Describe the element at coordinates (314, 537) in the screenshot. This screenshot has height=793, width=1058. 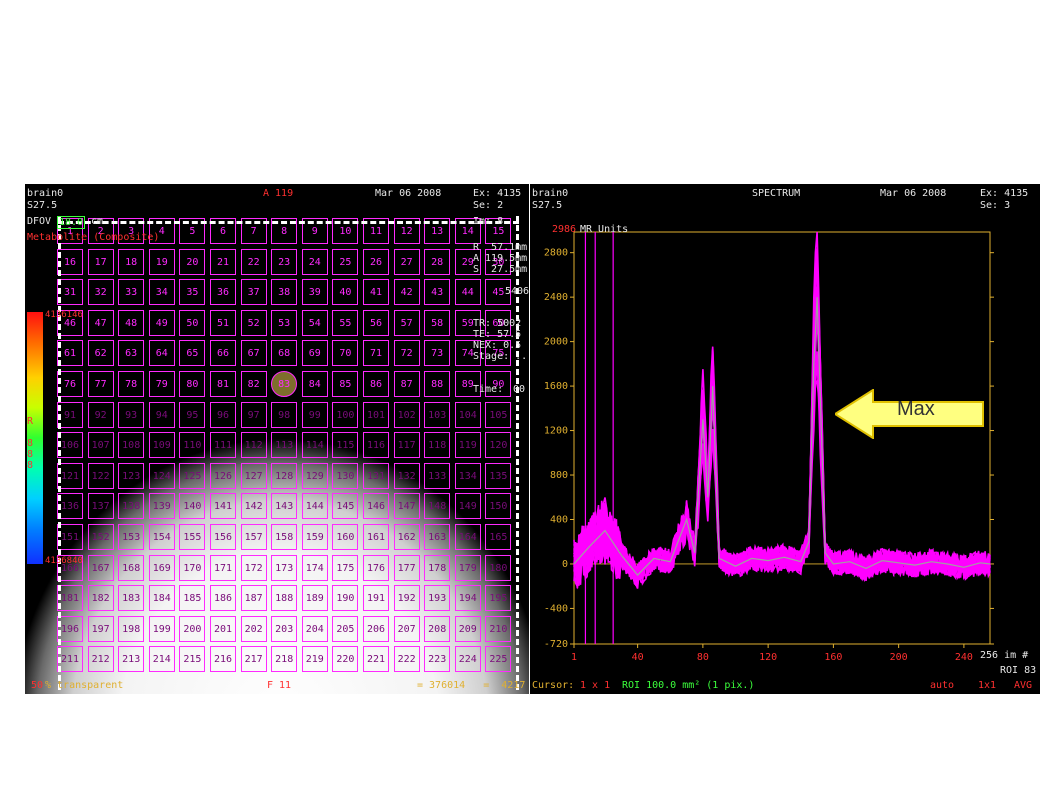
I see `voxel-cell: 159` at that location.